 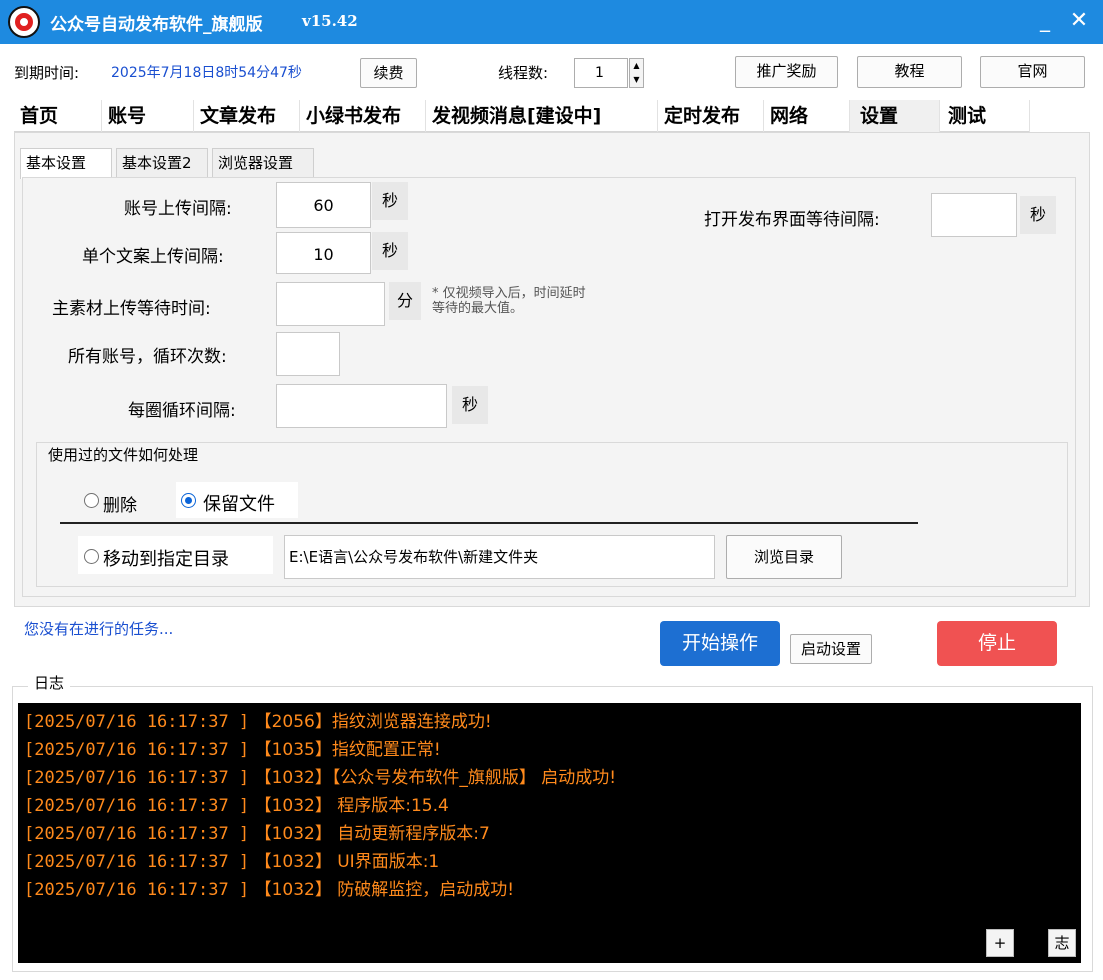 I want to click on subtab-basic-settings: 基本设置, so click(x=66, y=163).